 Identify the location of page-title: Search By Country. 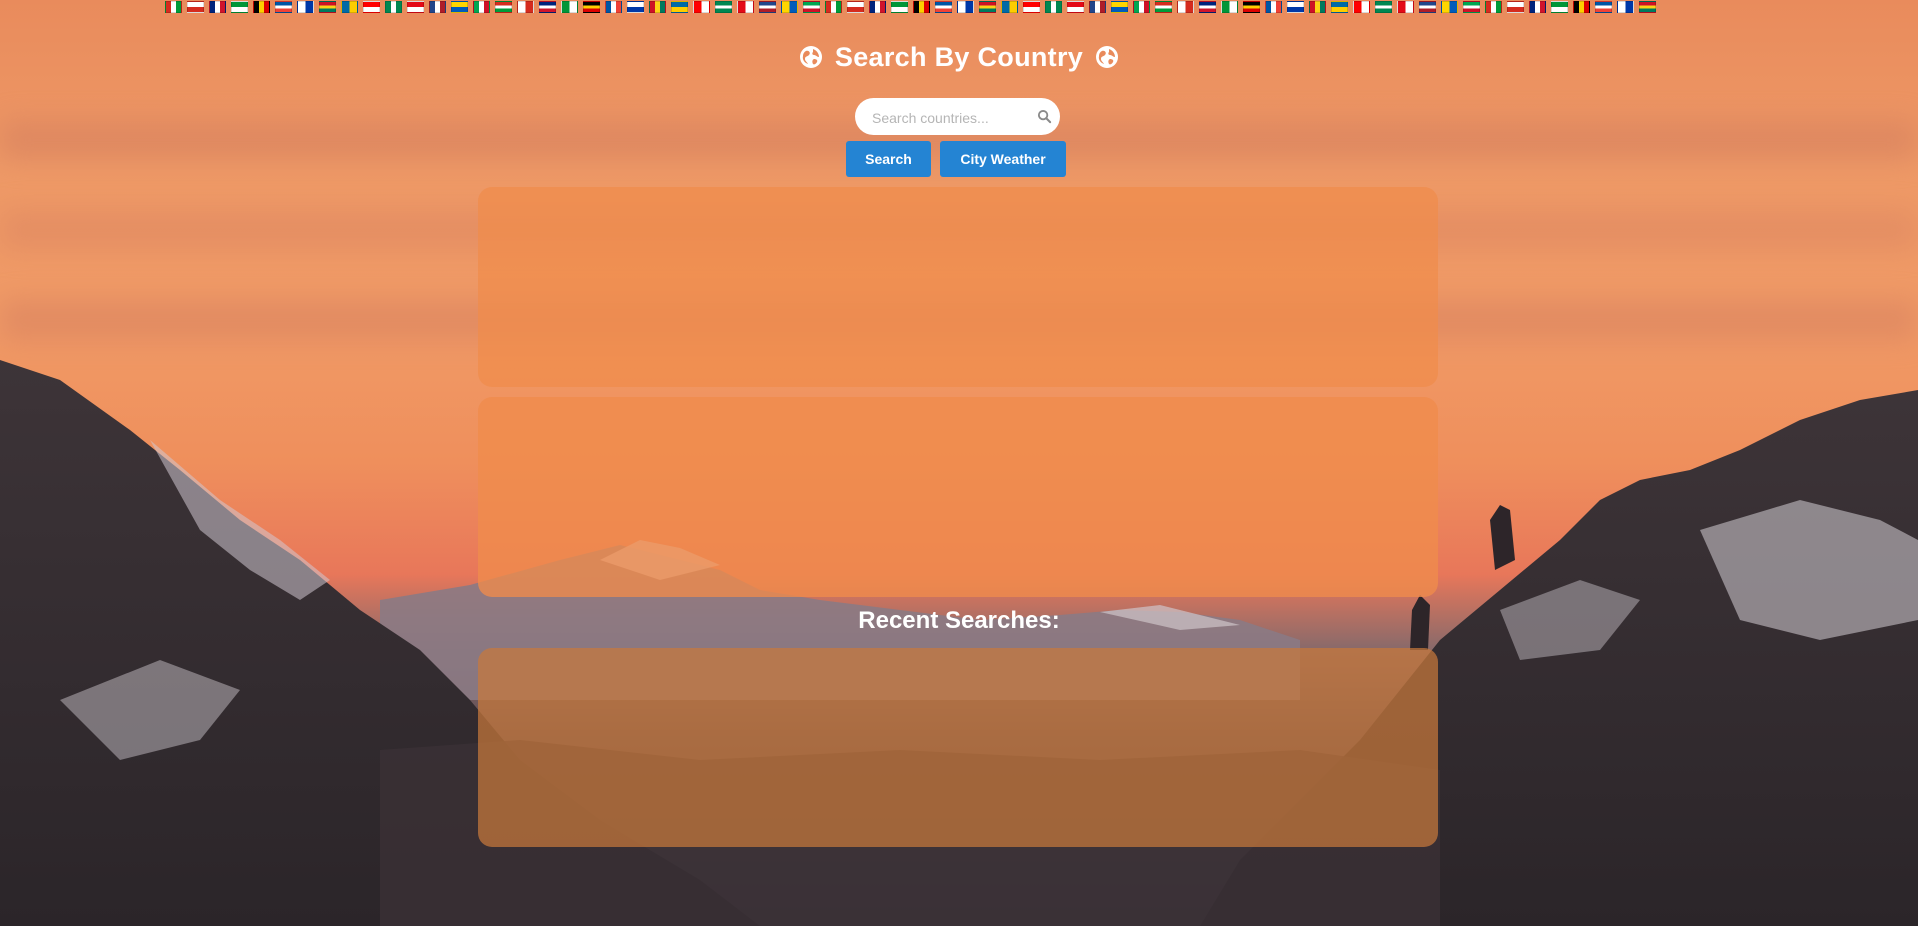
(959, 57).